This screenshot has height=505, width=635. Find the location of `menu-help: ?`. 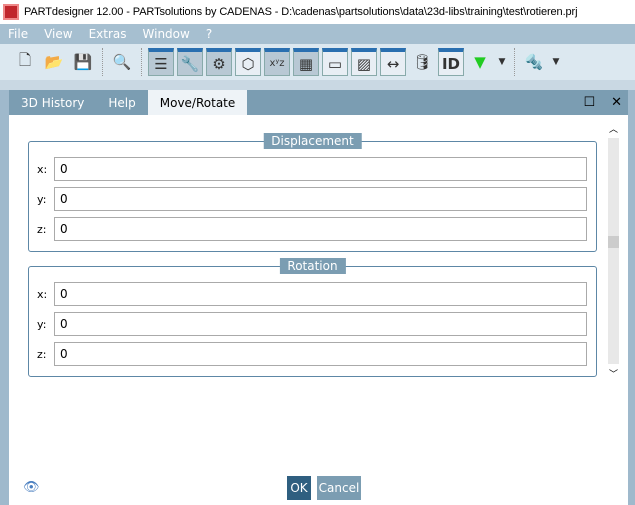

menu-help: ? is located at coordinates (209, 34).